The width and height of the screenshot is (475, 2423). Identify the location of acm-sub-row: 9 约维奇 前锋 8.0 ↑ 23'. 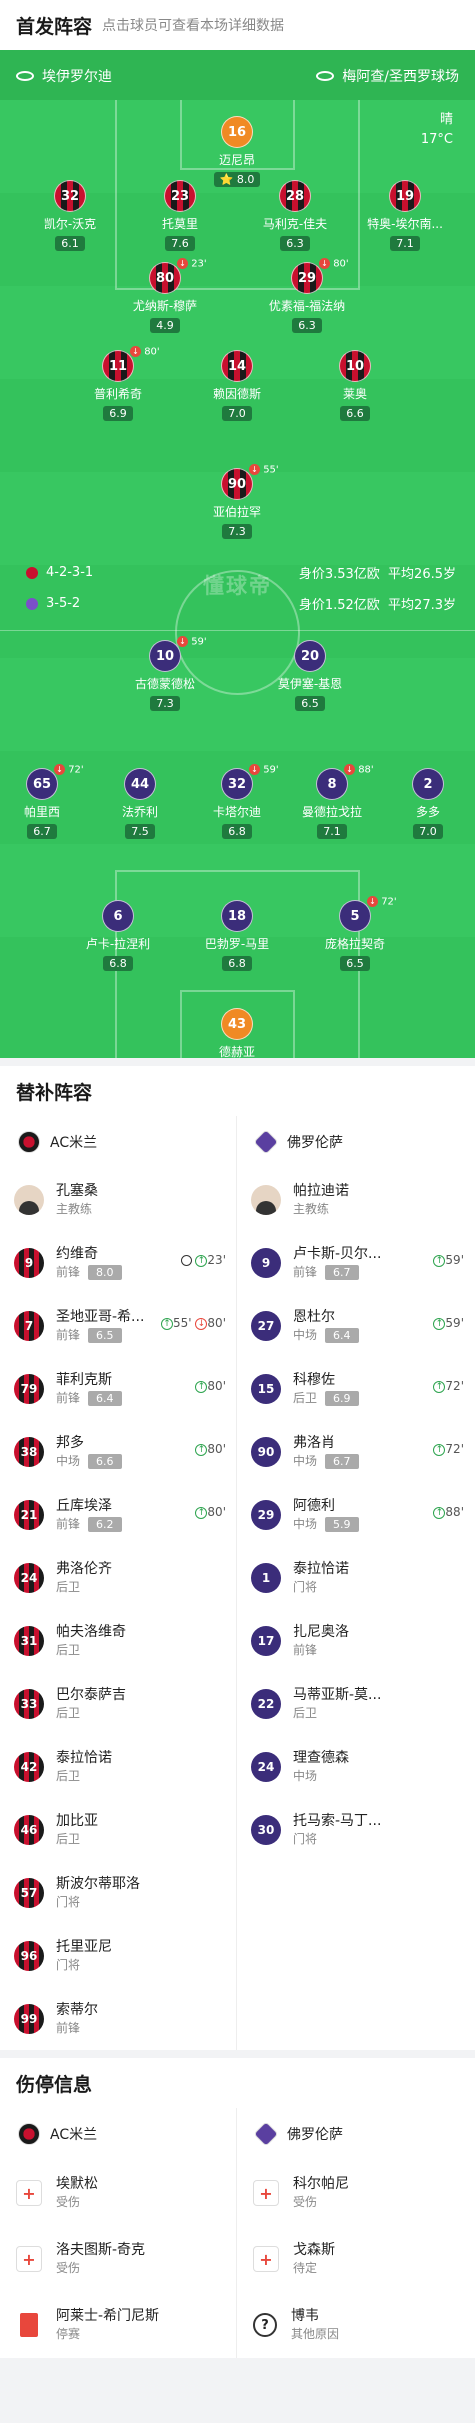
(118, 1262).